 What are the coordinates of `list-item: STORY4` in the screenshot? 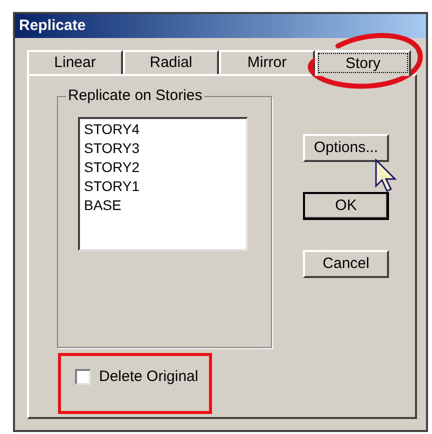 It's located at (163, 129).